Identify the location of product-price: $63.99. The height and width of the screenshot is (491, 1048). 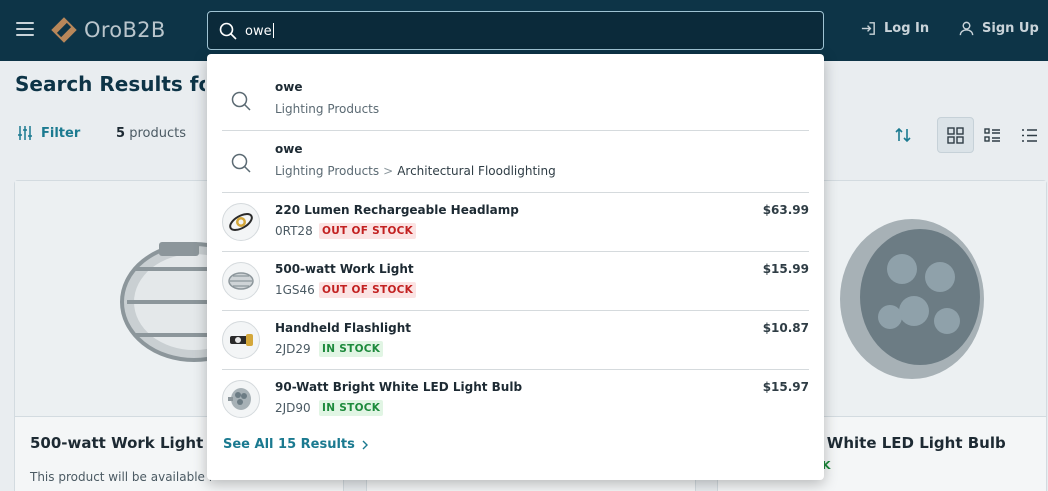
(785, 210).